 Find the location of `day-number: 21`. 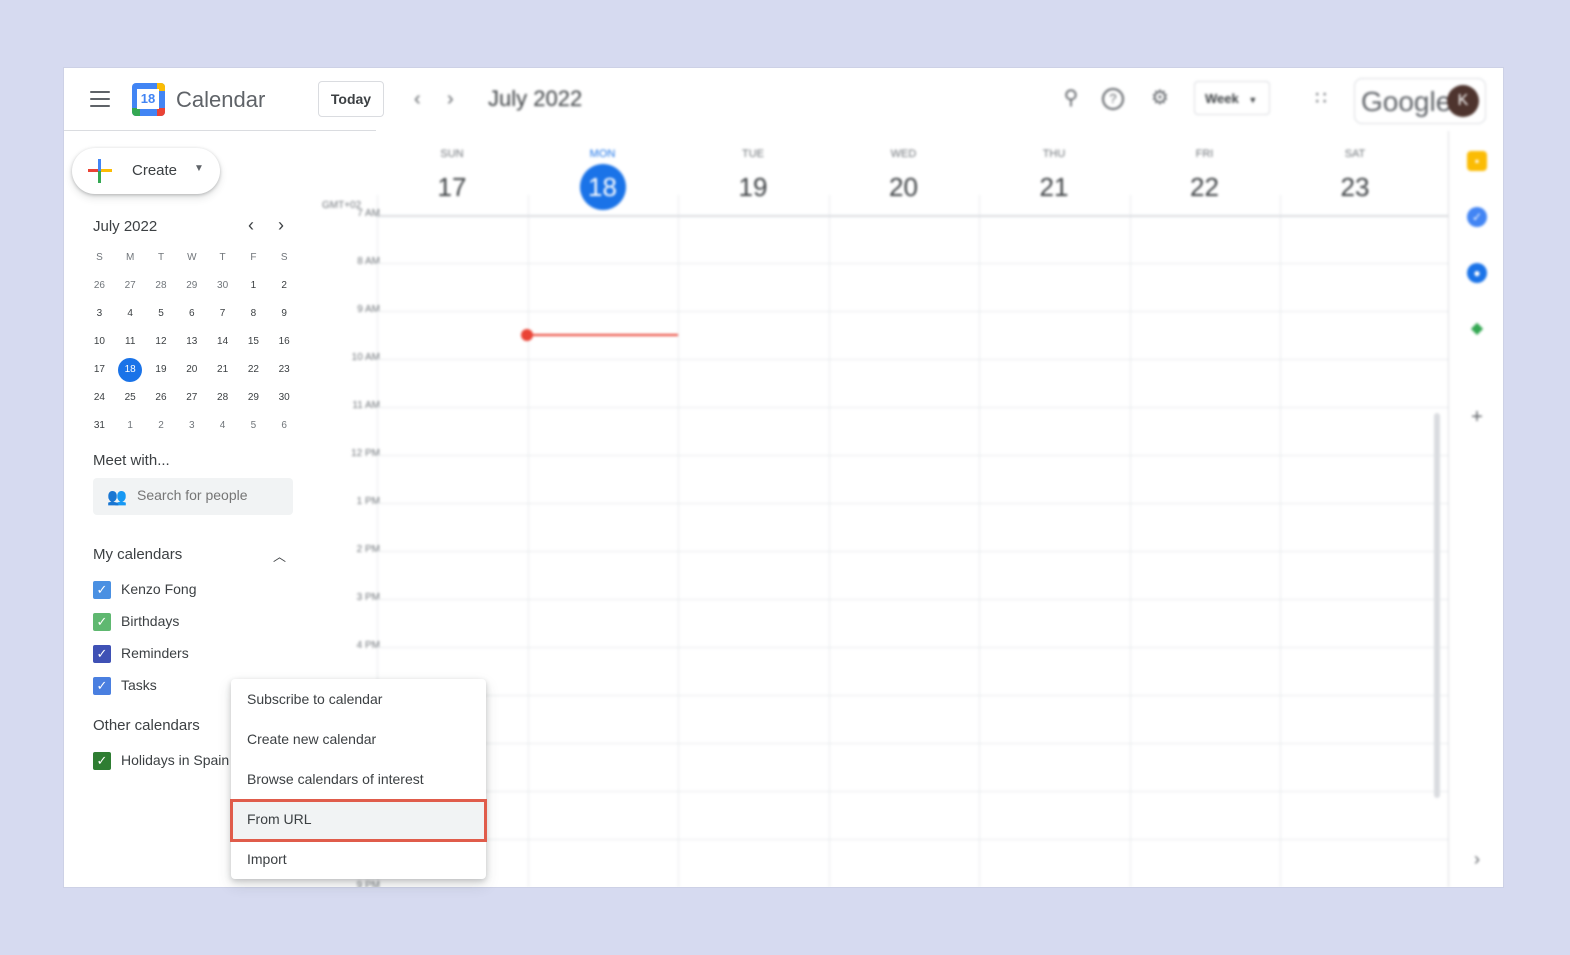

day-number: 21 is located at coordinates (1054, 187).